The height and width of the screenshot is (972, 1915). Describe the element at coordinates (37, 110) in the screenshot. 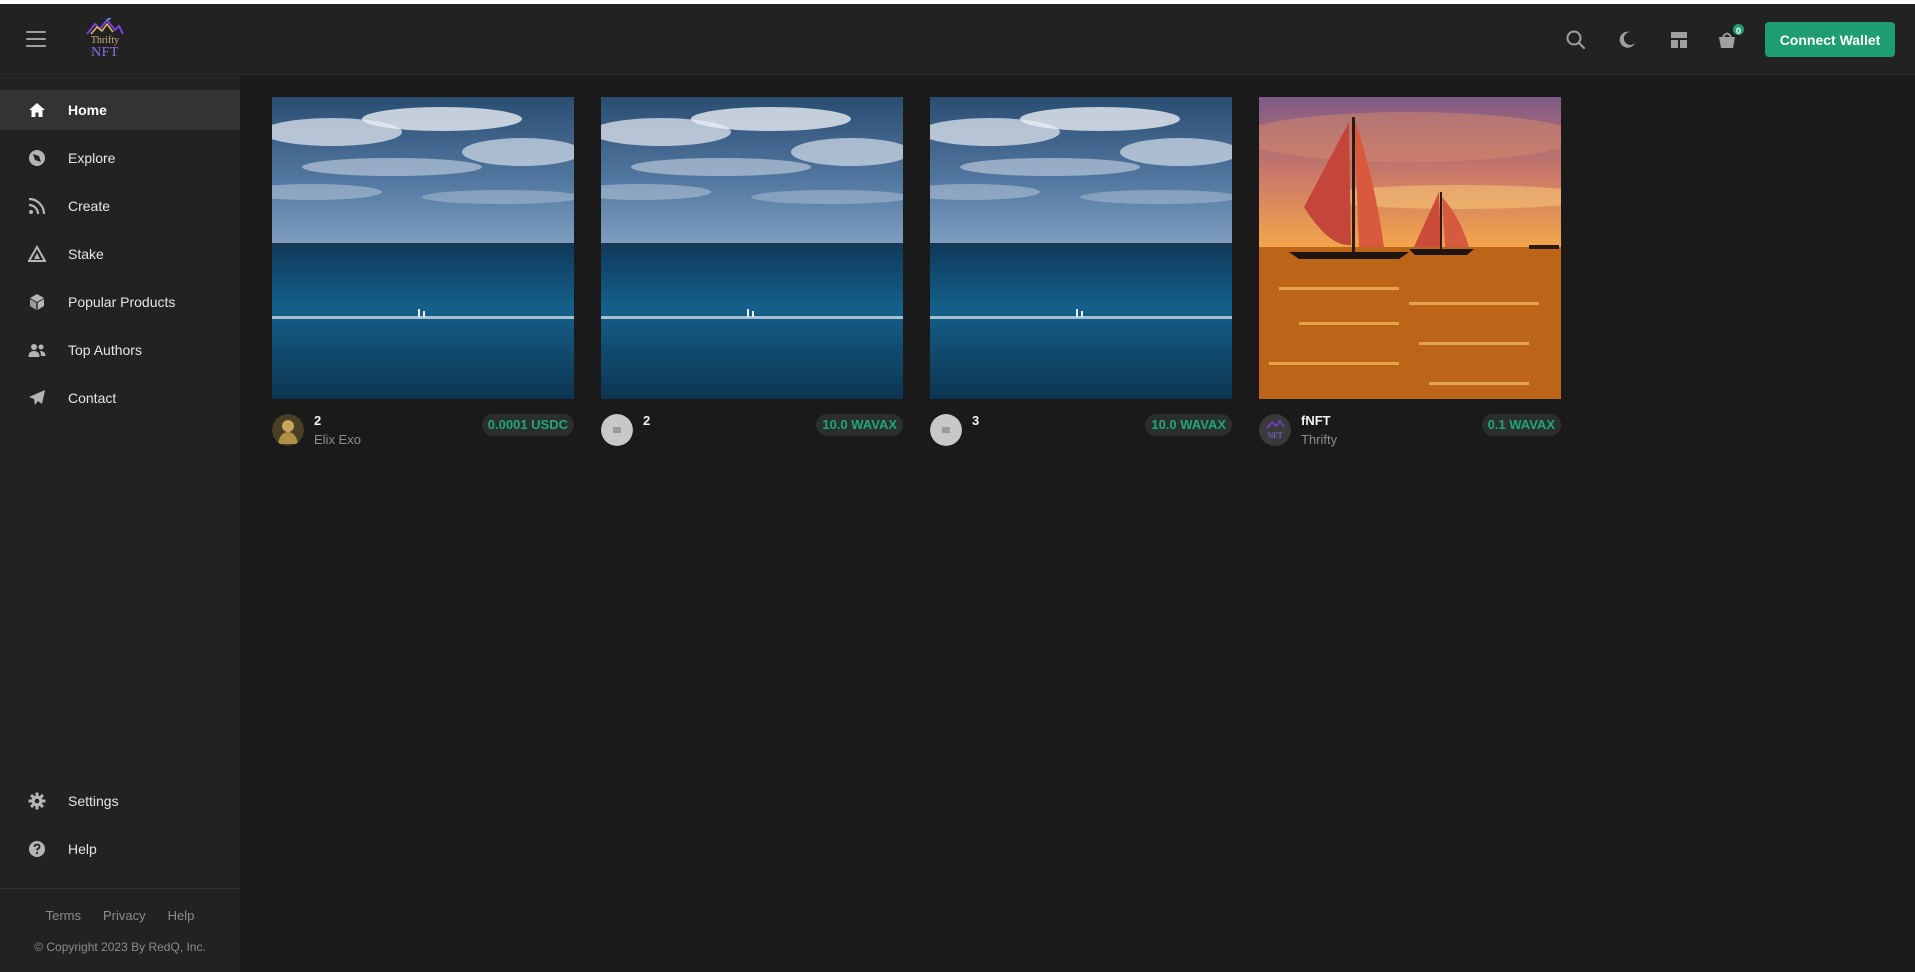

I see `home-icon` at that location.